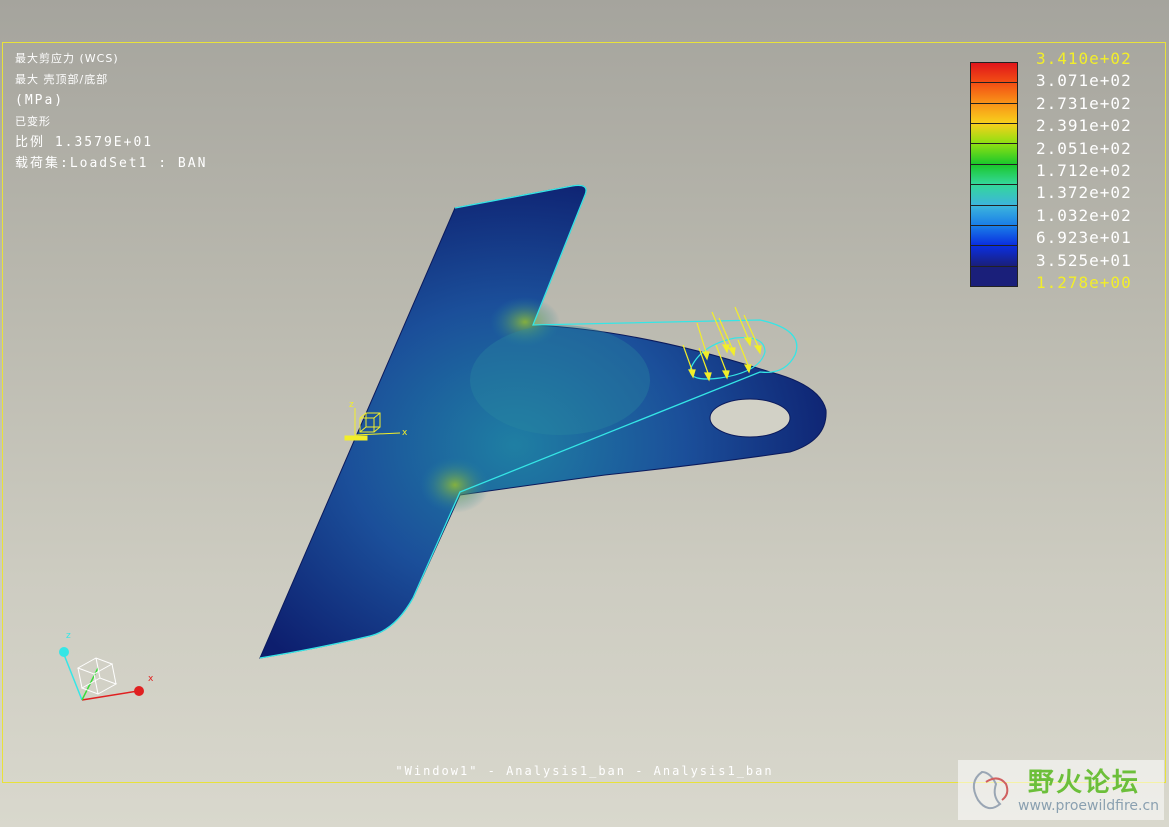 The width and height of the screenshot is (1169, 827). Describe the element at coordinates (68, 636) in the screenshot. I see `triad-z-label: z` at that location.